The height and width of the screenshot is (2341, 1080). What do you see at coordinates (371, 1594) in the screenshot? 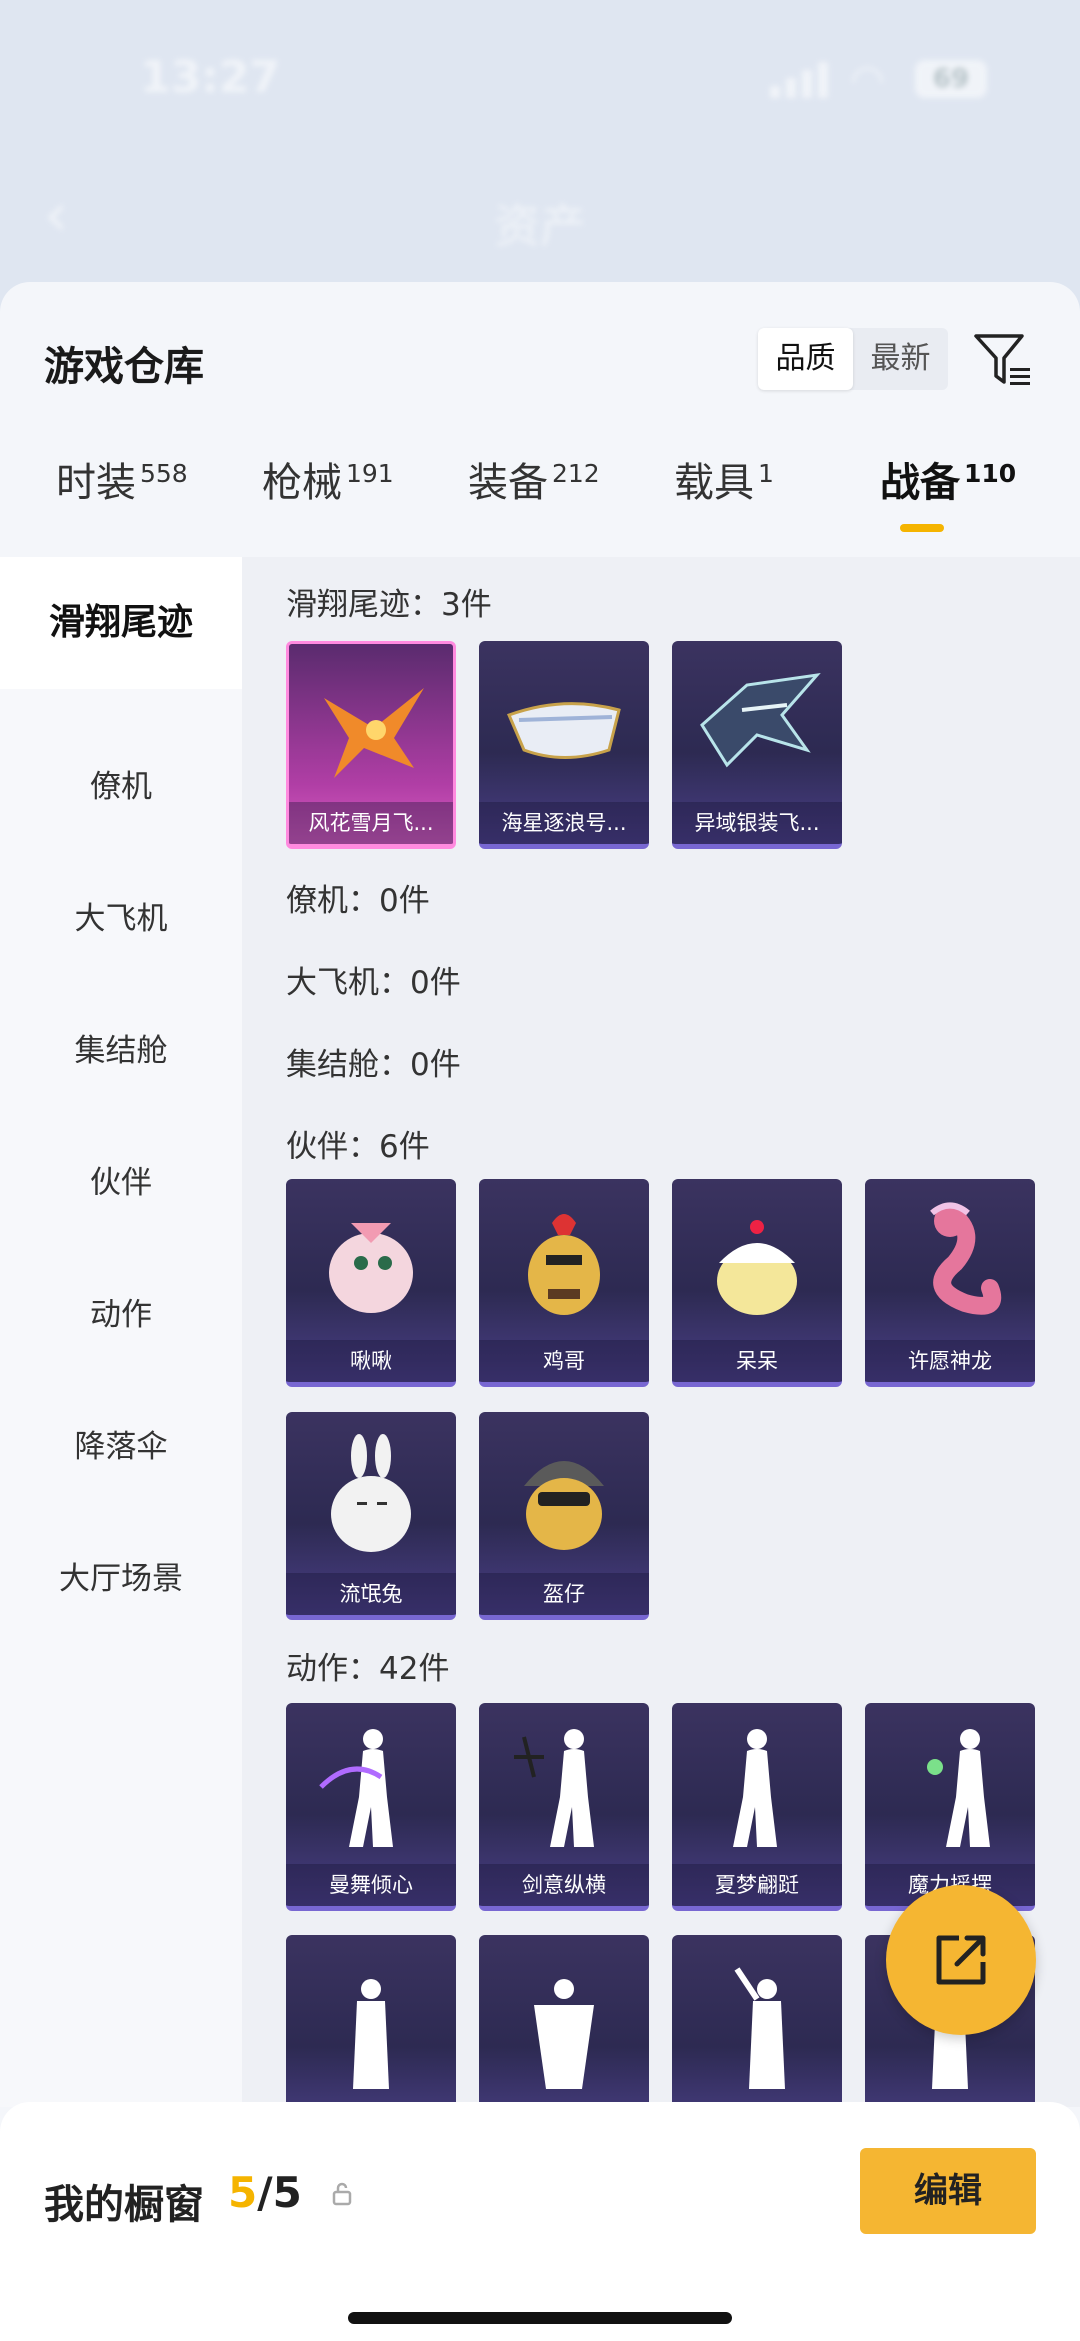
I see `item-label: 流氓兔` at bounding box center [371, 1594].